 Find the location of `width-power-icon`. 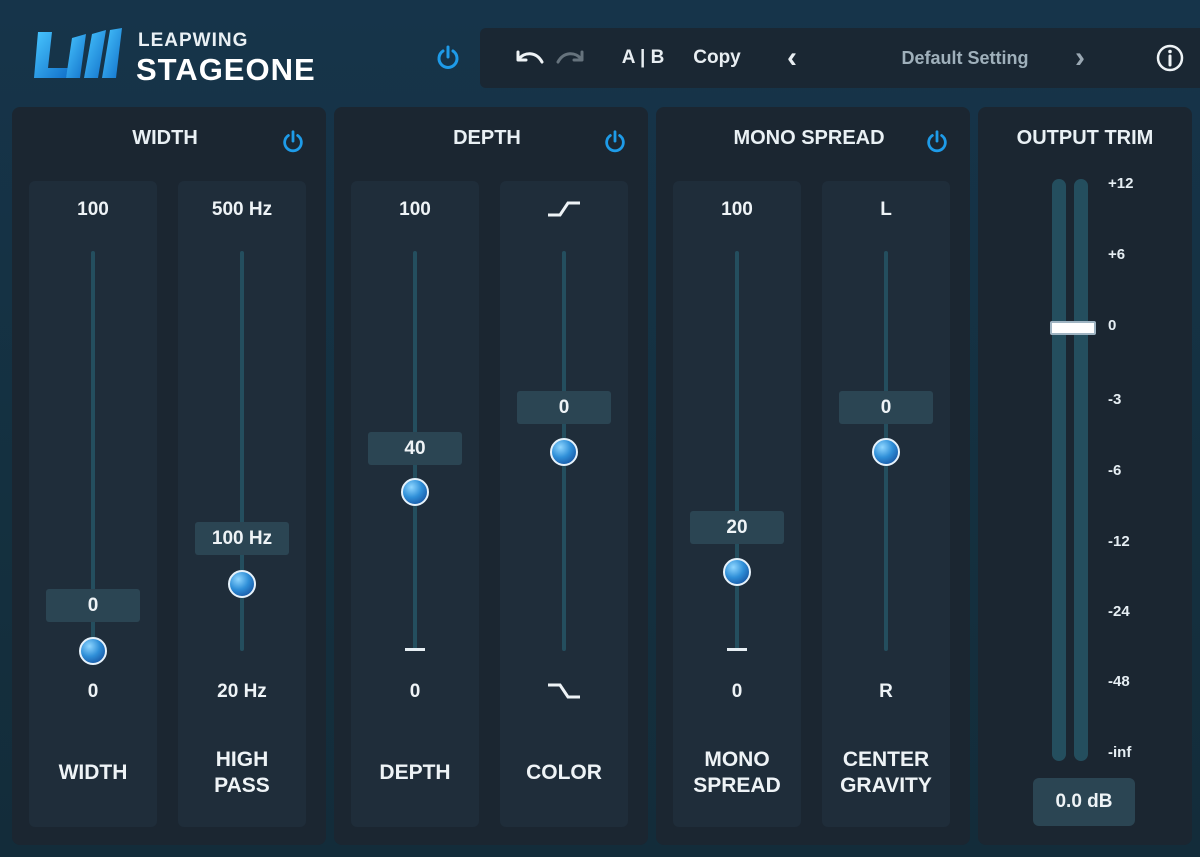

width-power-icon is located at coordinates (293, 142).